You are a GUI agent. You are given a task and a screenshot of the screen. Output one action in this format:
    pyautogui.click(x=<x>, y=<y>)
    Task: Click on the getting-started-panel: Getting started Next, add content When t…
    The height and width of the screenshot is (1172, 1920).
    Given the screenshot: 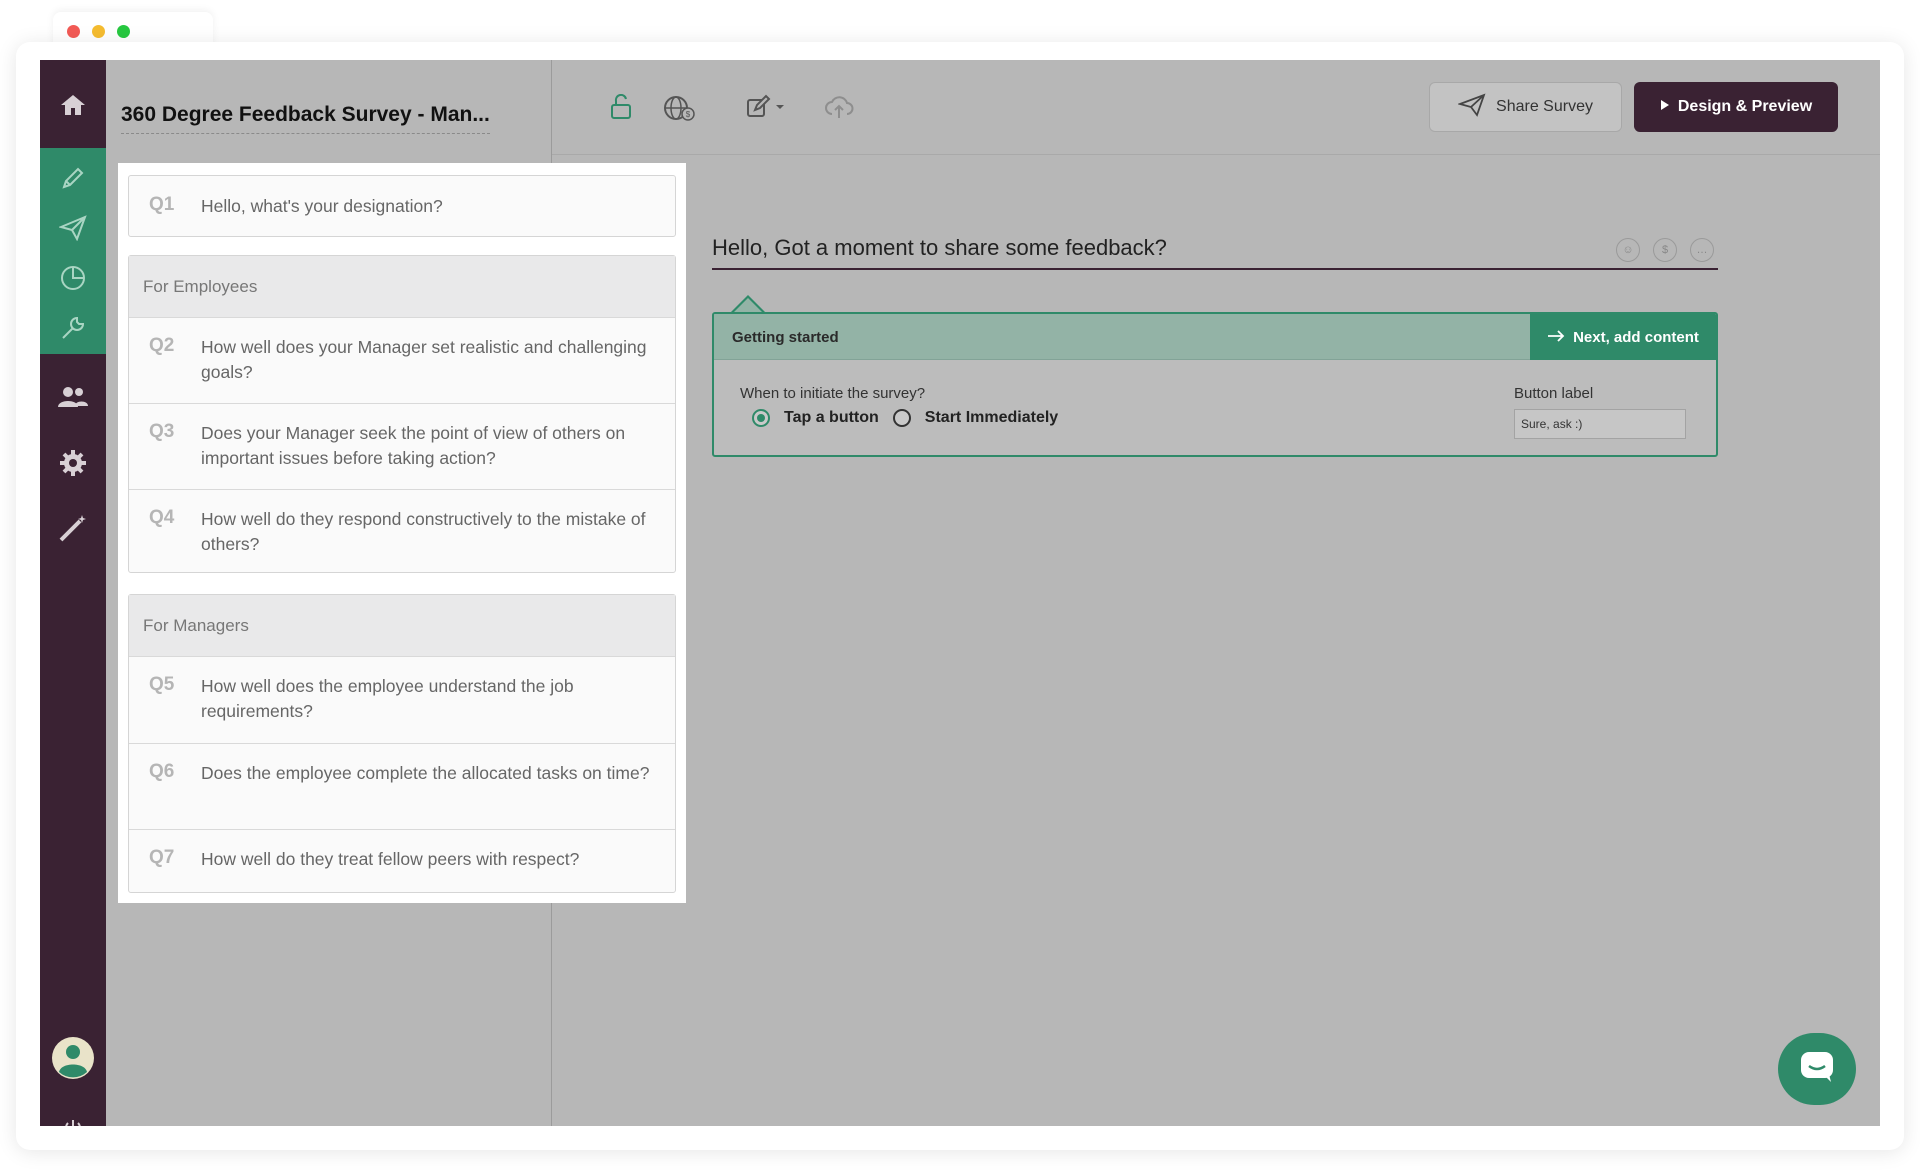 What is the action you would take?
    pyautogui.click(x=1215, y=384)
    